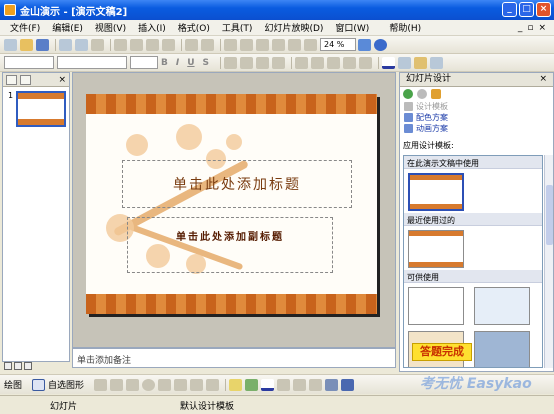 This screenshot has width=554, height=414. I want to click on 3d-icon, so click(348, 384).